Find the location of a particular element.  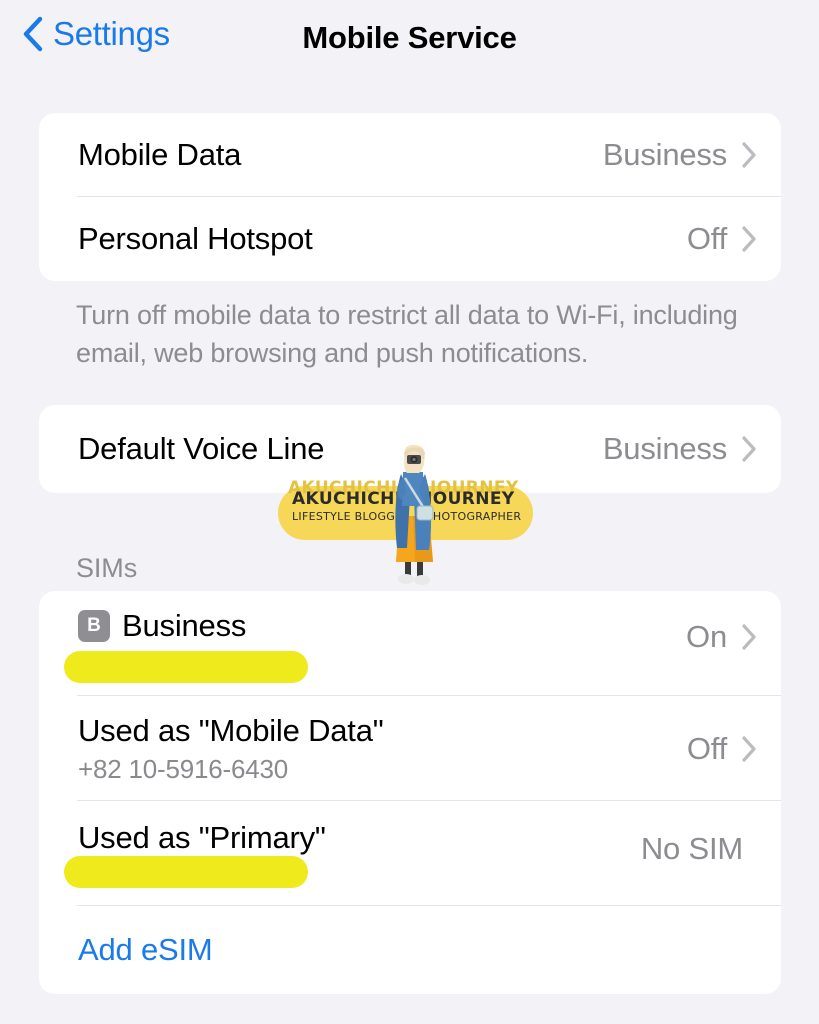

row-add-esim-left: Add eSIM is located at coordinates (417, 950).